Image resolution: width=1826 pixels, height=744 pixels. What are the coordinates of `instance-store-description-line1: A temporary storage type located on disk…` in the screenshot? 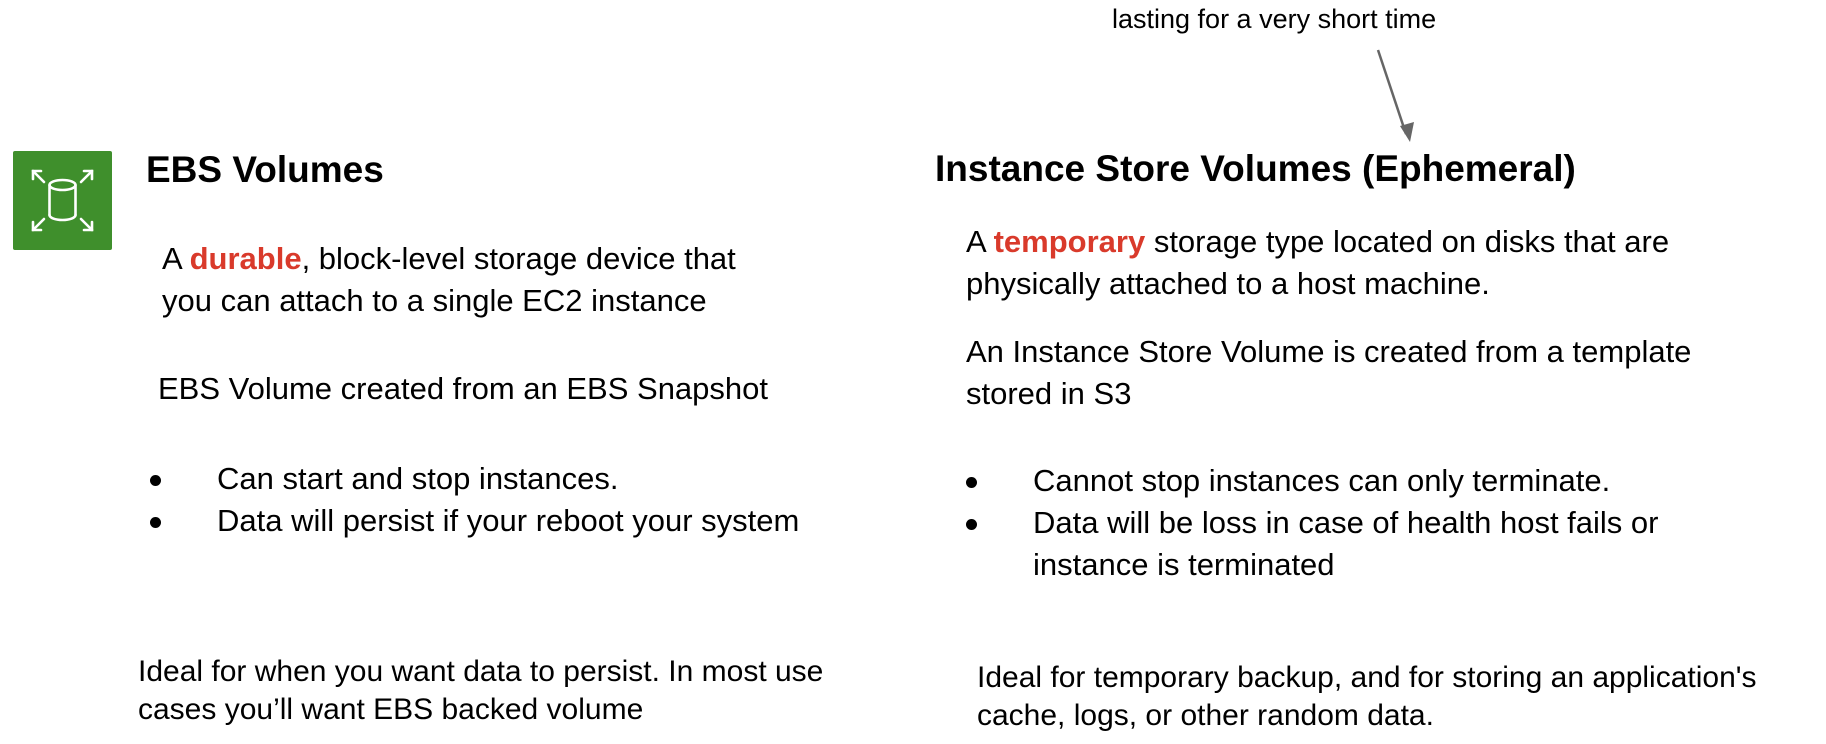 It's located at (1317, 242).